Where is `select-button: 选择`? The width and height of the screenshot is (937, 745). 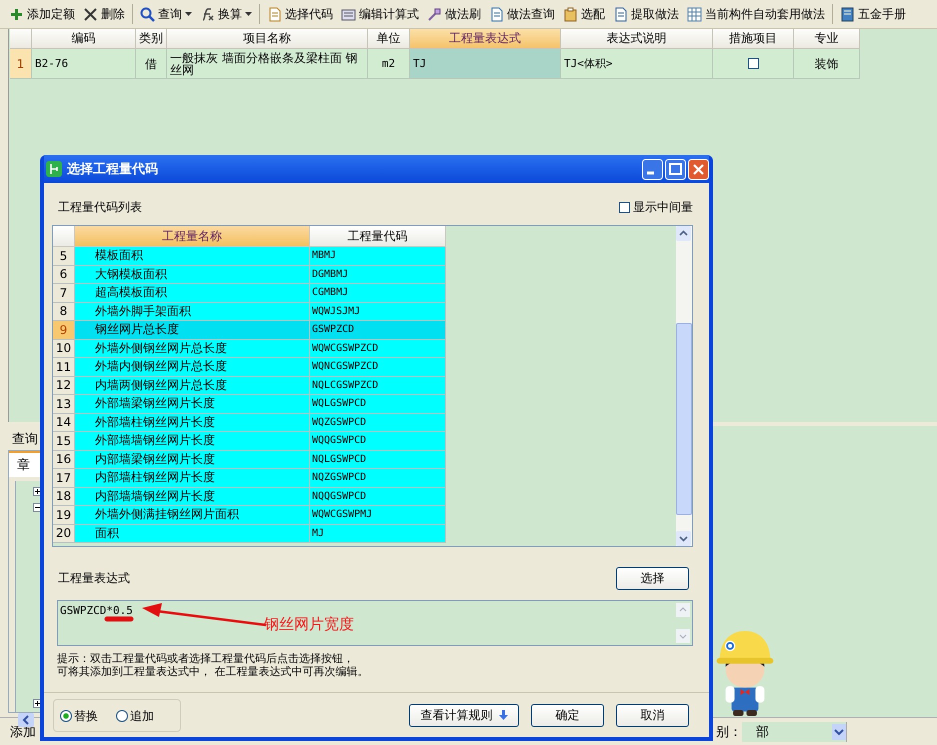 select-button: 选择 is located at coordinates (652, 578).